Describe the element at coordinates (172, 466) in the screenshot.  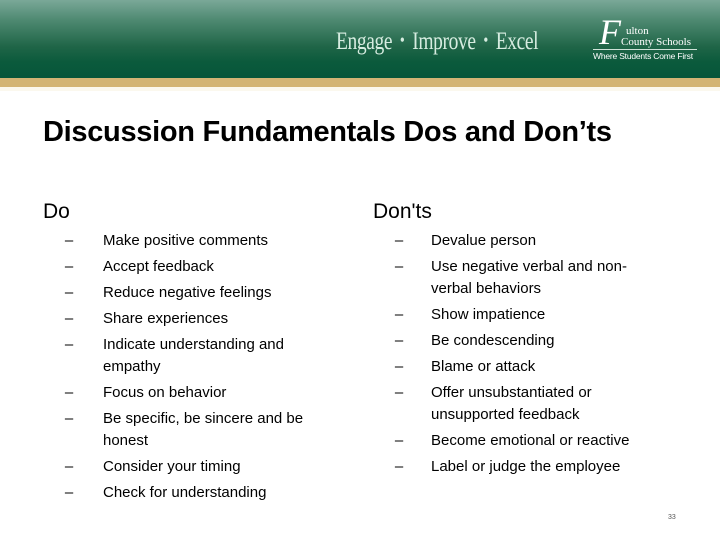
I see `list-item-text: Consider your timing` at that location.